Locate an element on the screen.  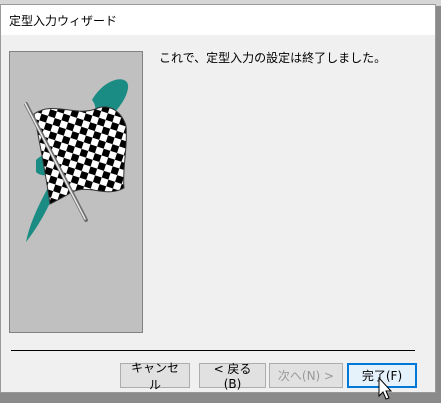
cancel-button: キャンセル is located at coordinates (155, 376).